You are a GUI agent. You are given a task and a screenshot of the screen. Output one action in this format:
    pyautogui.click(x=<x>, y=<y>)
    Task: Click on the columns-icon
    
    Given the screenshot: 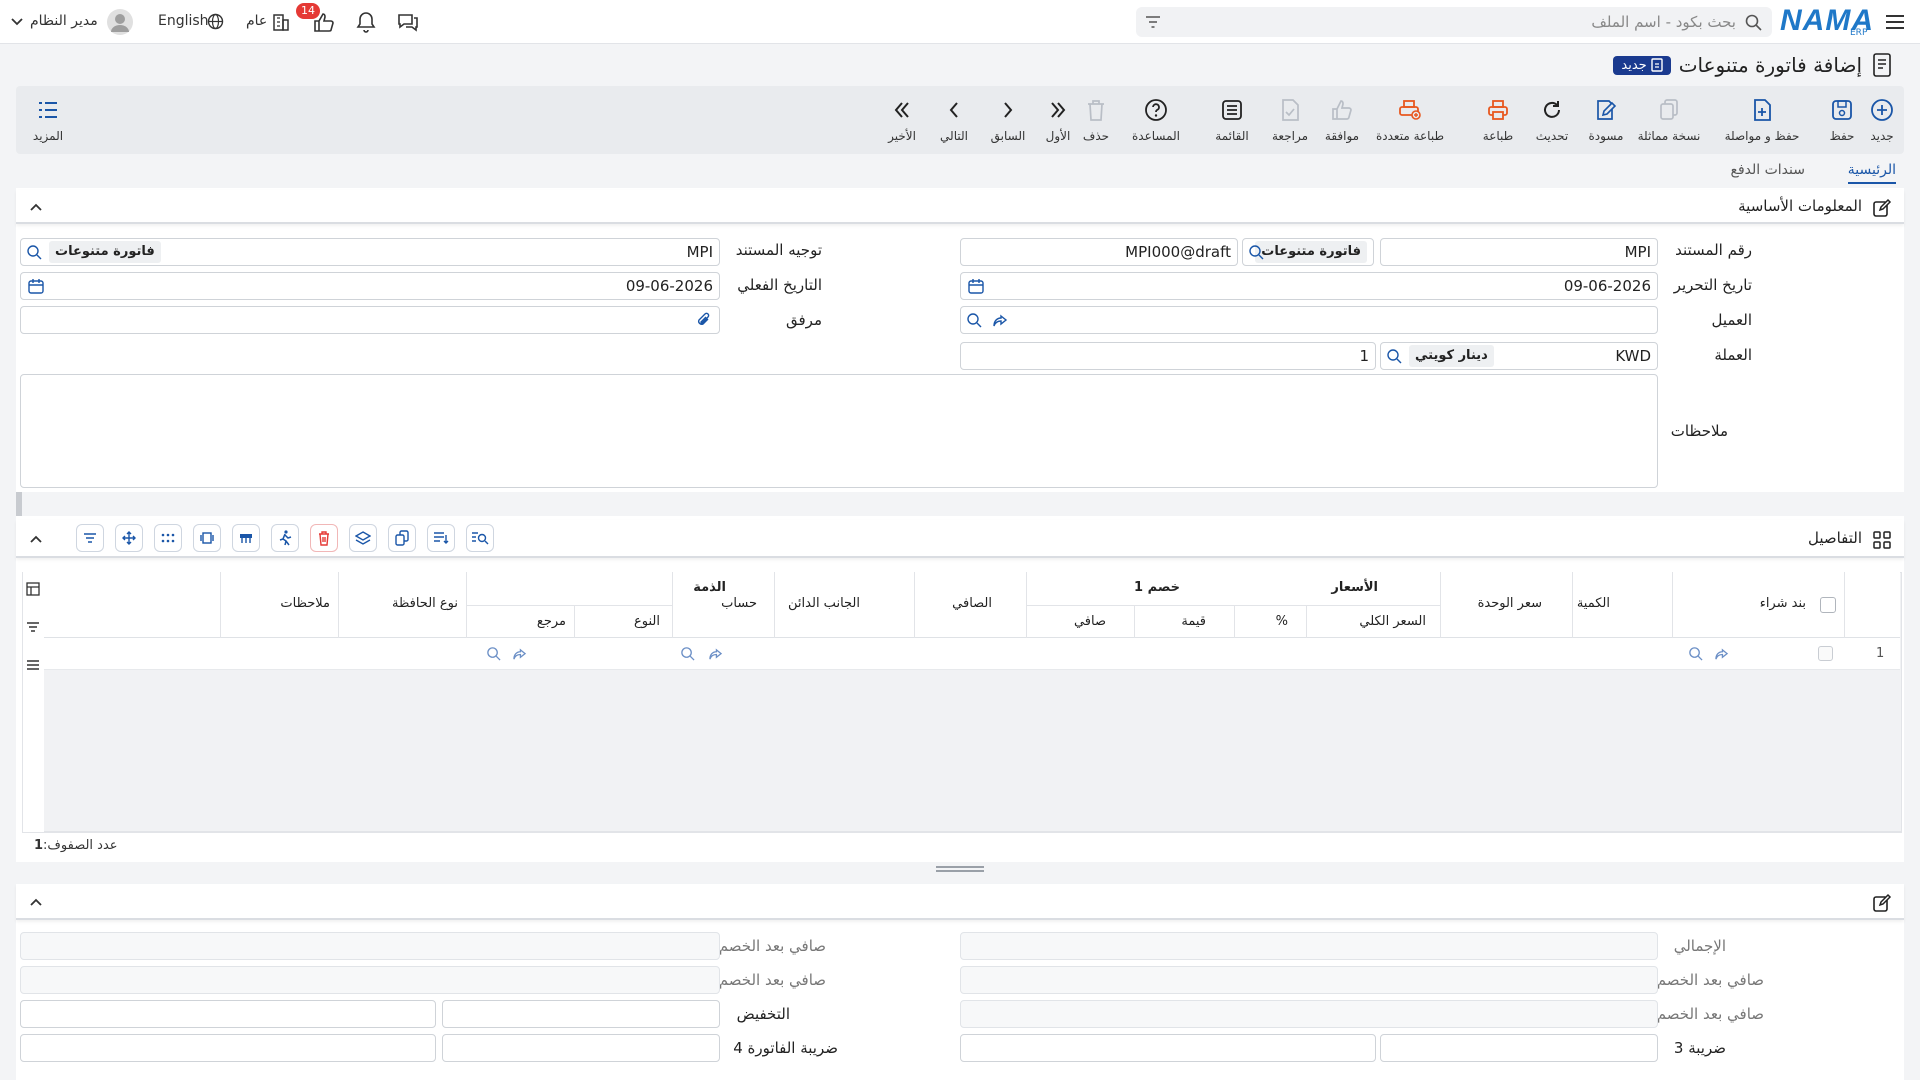 What is the action you would take?
    pyautogui.click(x=207, y=538)
    